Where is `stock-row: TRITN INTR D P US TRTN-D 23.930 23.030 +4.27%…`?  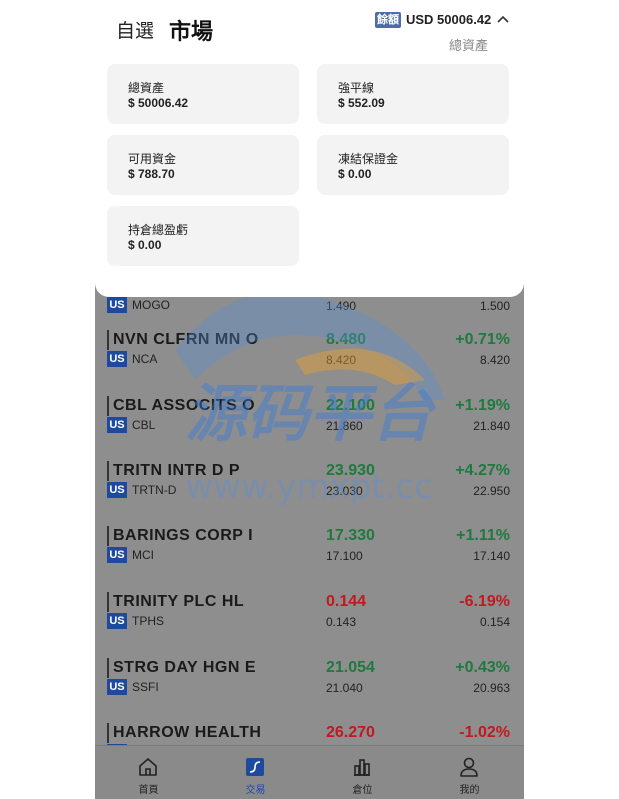
stock-row: TRITN INTR D P US TRTN-D 23.930 23.030 +4.27%… is located at coordinates (309, 491).